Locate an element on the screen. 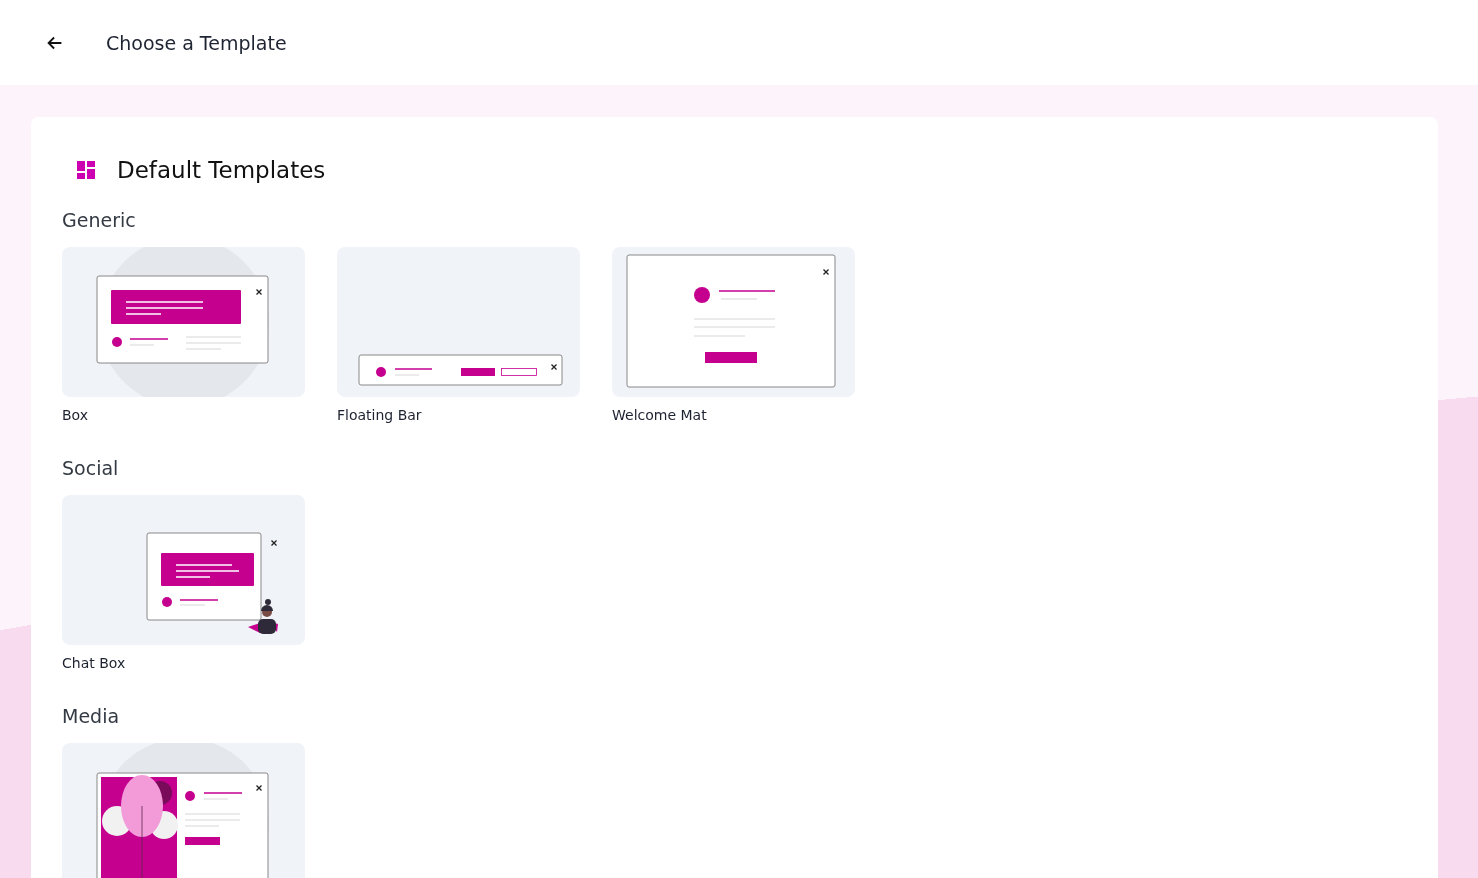 Image resolution: width=1478 pixels, height=878 pixels. section-title: Social is located at coordinates (91, 468).